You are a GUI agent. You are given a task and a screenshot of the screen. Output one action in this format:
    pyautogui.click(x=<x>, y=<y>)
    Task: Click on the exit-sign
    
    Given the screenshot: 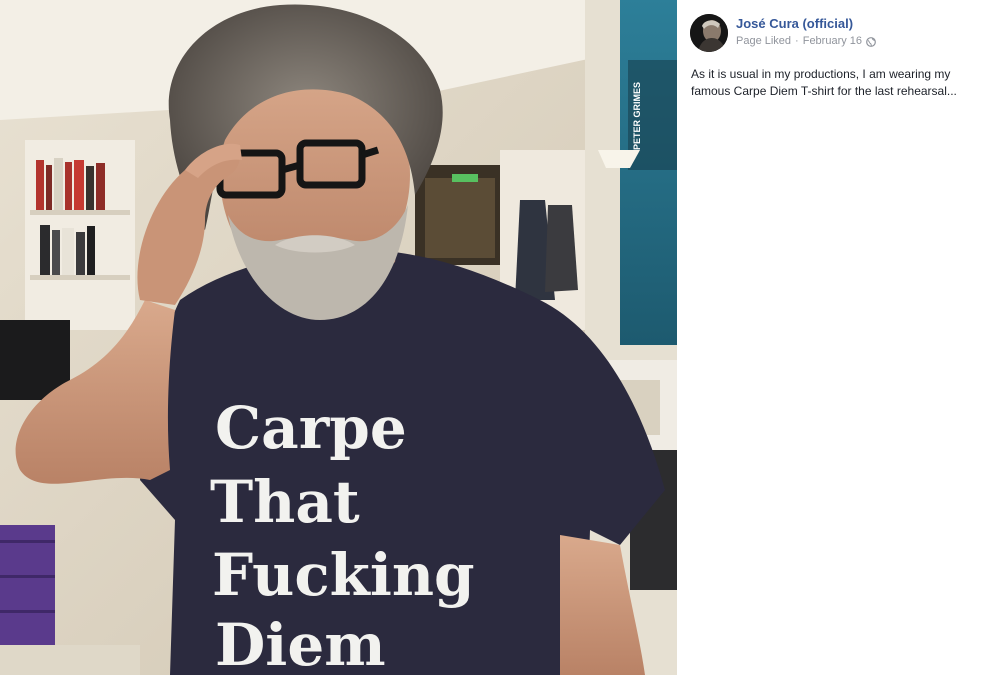 What is the action you would take?
    pyautogui.click(x=465, y=178)
    